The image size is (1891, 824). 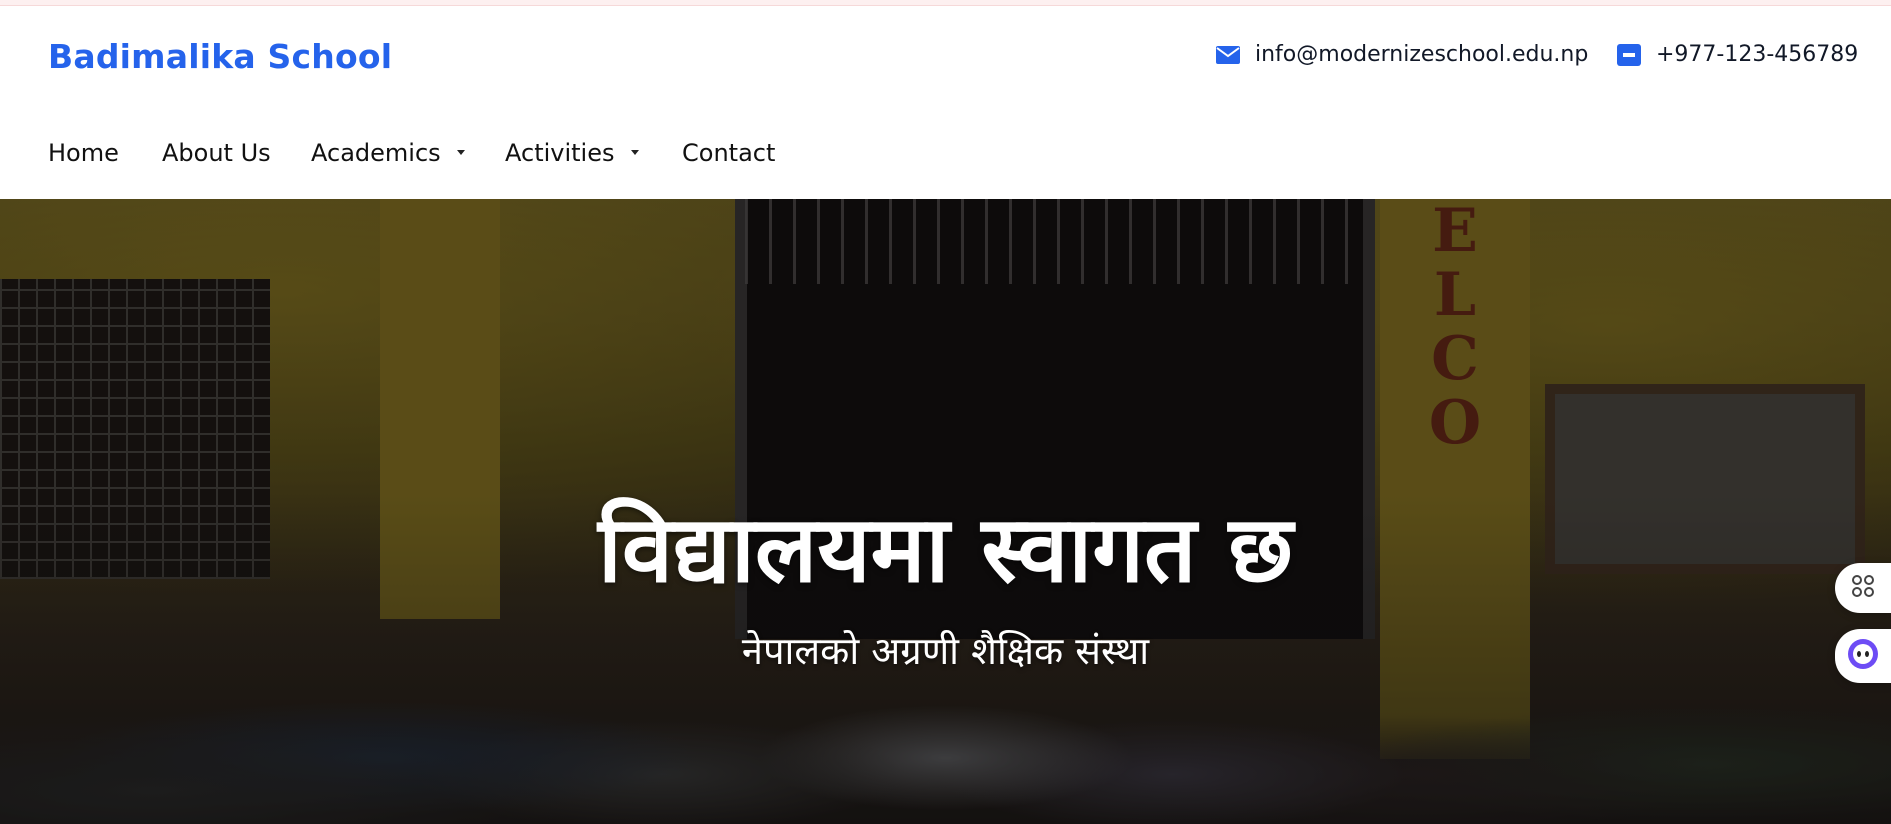 I want to click on hero-subtitle: नेपालको अग्रणी शैक्षिक संस्था, so click(x=945, y=651).